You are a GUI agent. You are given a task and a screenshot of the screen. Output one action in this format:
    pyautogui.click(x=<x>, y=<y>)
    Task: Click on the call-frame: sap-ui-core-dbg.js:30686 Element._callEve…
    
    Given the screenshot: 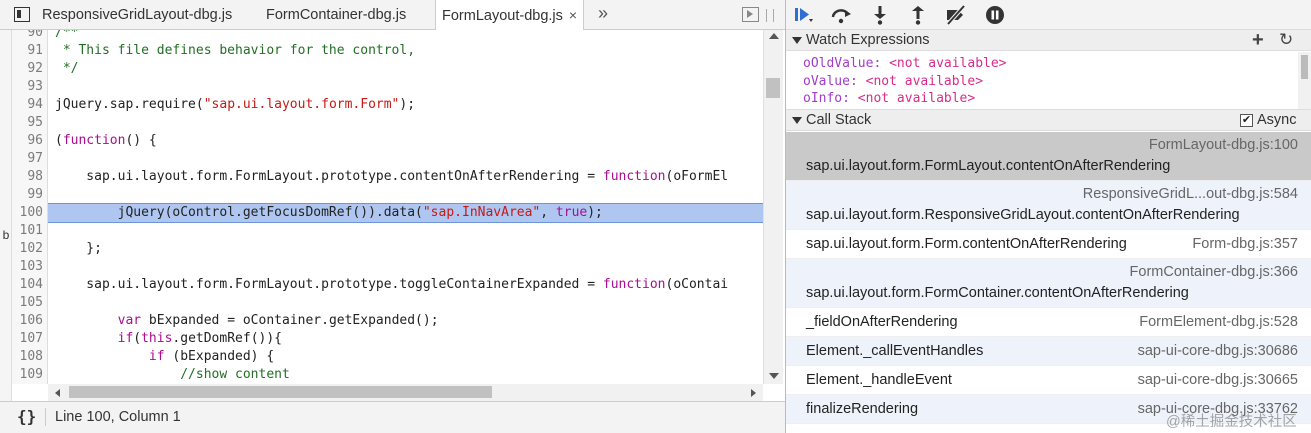 What is the action you would take?
    pyautogui.click(x=1048, y=351)
    